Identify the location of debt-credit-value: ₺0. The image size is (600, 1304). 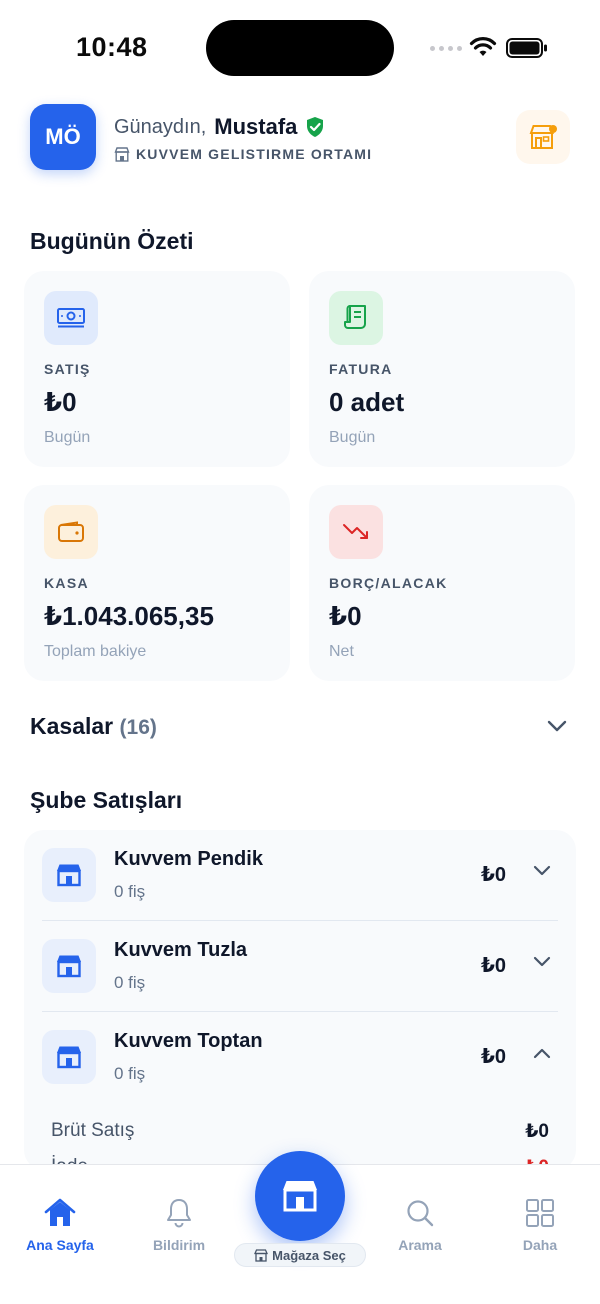
(345, 616).